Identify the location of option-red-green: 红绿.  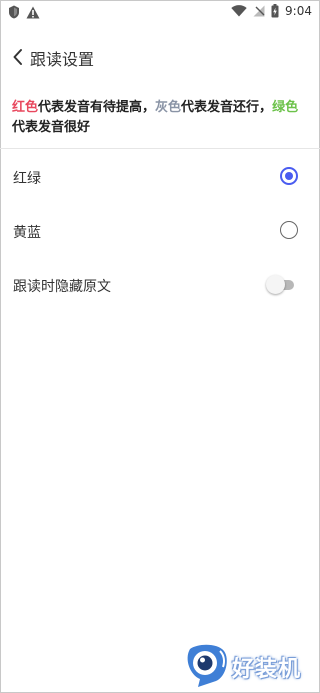
(160, 178).